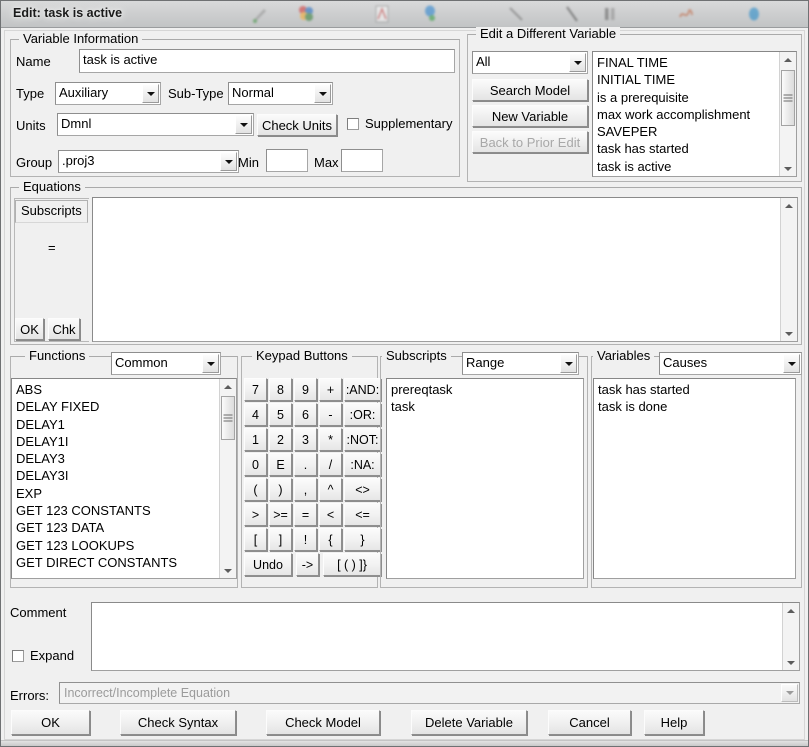 The width and height of the screenshot is (809, 747). Describe the element at coordinates (362, 514) in the screenshot. I see `keypad-button: <=` at that location.